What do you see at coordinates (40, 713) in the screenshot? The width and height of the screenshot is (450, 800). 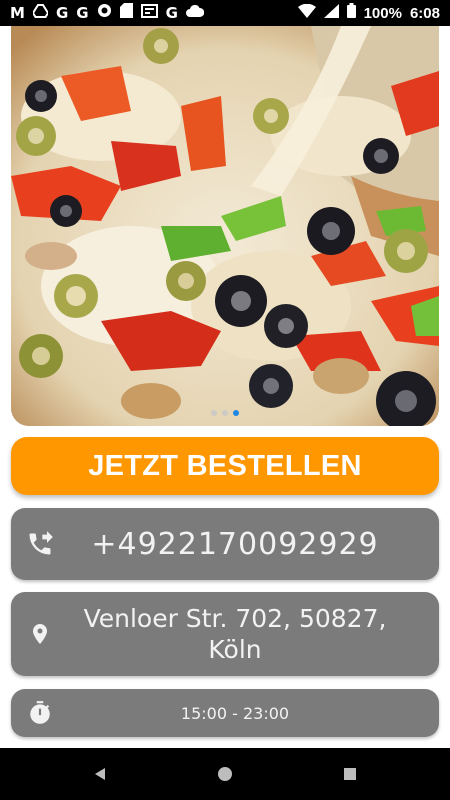 I see `timer-icon` at bounding box center [40, 713].